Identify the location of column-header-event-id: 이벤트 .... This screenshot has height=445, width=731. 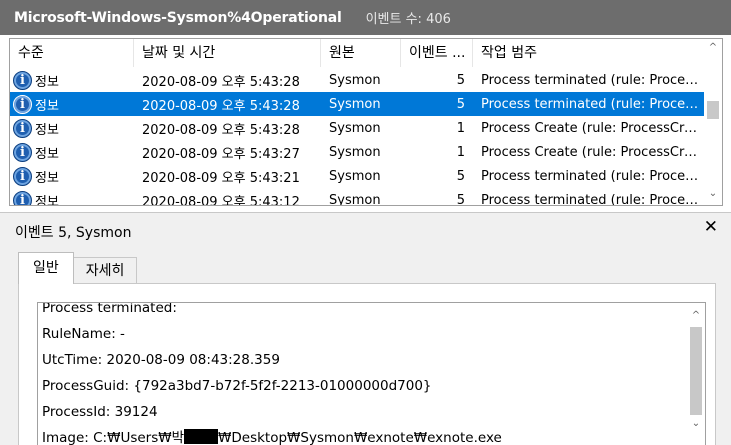
(437, 53).